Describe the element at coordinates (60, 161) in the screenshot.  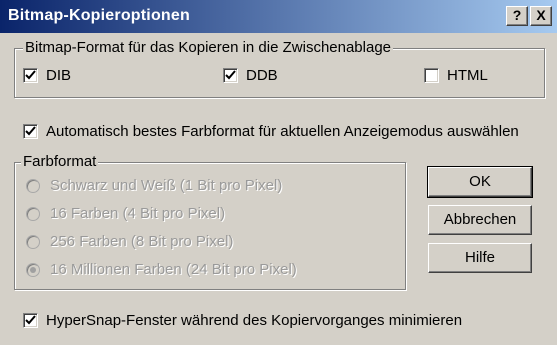
I see `color-format-group-label: Farbformat` at that location.